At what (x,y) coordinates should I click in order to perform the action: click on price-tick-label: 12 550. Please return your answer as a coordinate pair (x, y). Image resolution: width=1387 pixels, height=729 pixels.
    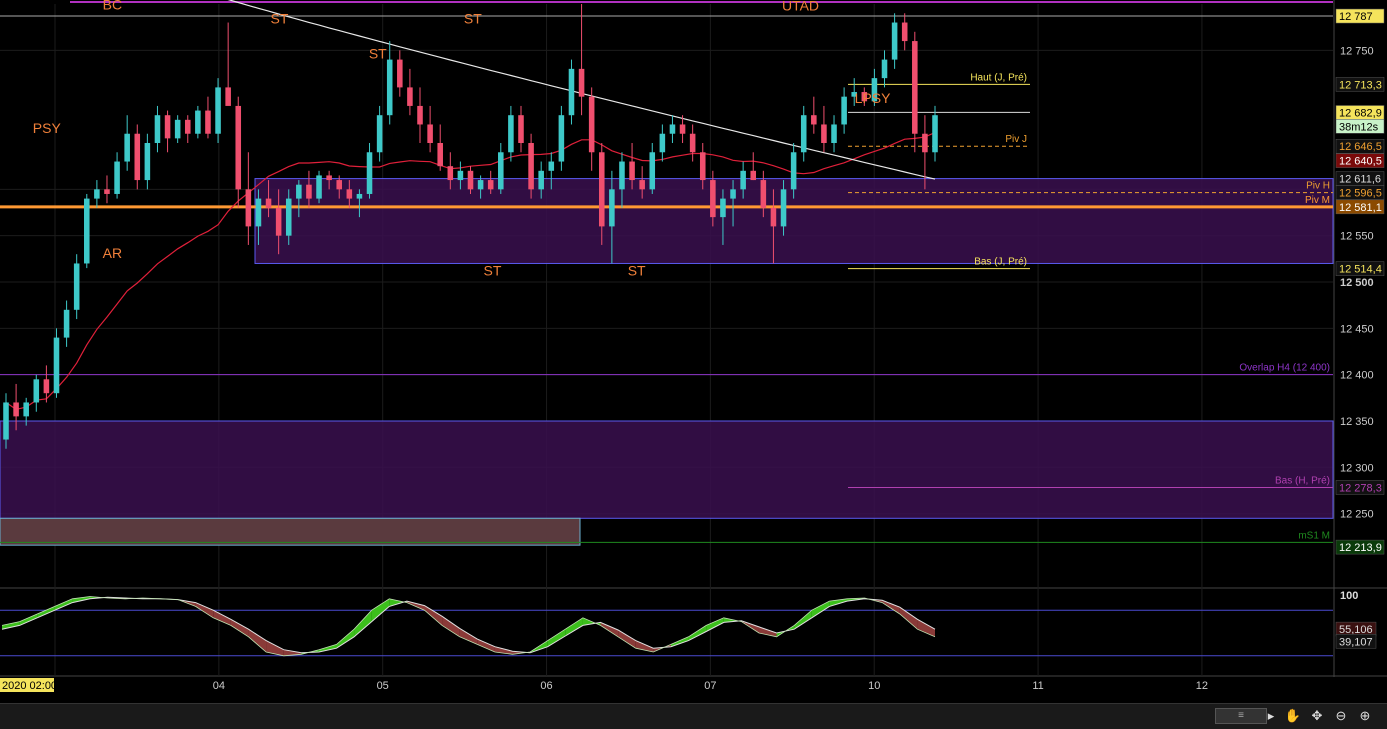
    Looking at the image, I should click on (1357, 237).